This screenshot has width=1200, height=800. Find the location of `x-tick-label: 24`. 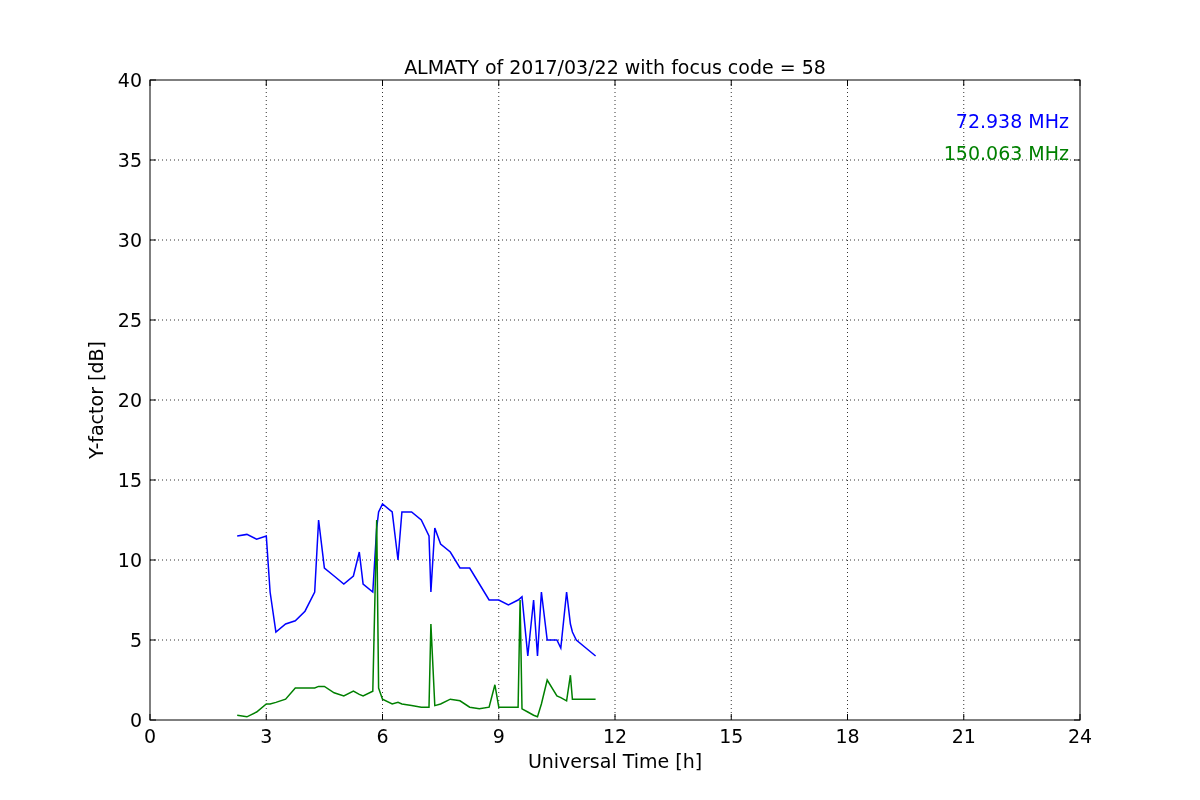

x-tick-label: 24 is located at coordinates (1080, 736).